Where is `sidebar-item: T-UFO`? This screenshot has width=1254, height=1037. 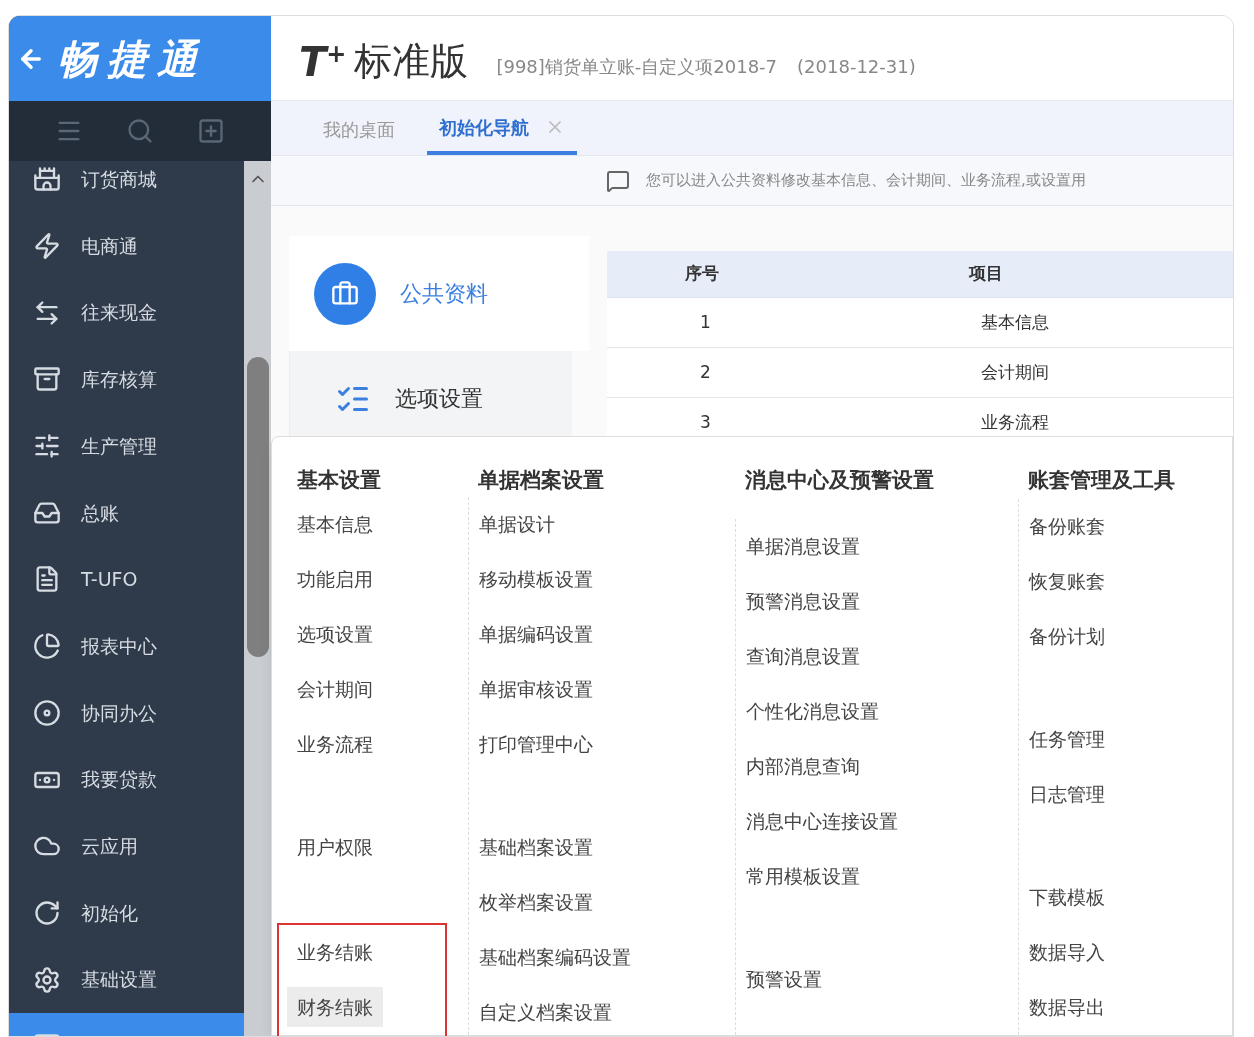 sidebar-item: T-UFO is located at coordinates (126, 579).